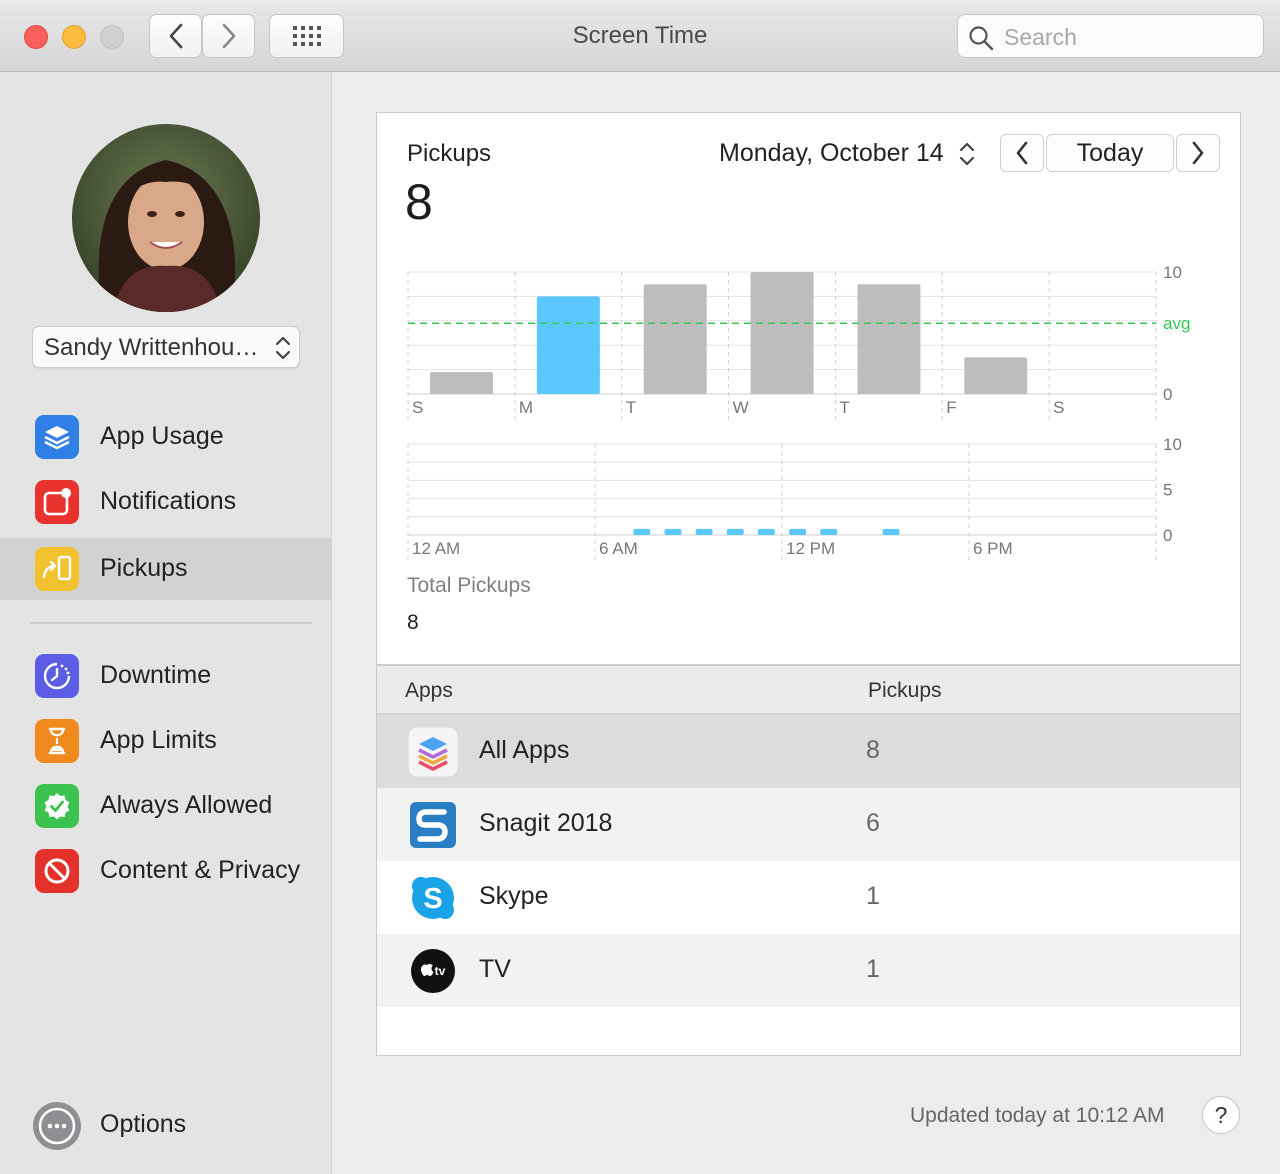  What do you see at coordinates (436, 548) in the screenshot?
I see `x-tick-label: 12 AM` at bounding box center [436, 548].